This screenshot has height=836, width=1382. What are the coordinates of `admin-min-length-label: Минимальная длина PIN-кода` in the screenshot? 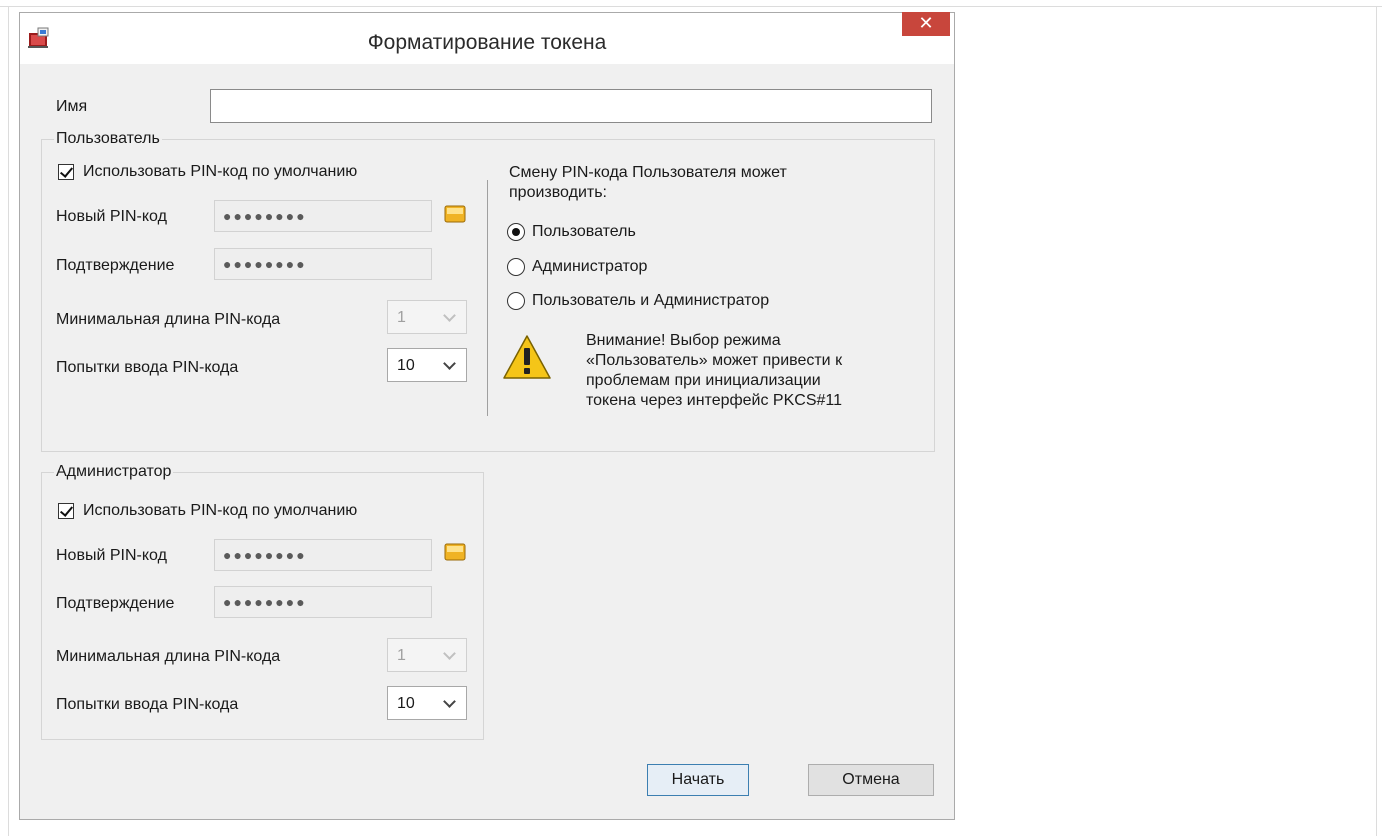 It's located at (168, 656).